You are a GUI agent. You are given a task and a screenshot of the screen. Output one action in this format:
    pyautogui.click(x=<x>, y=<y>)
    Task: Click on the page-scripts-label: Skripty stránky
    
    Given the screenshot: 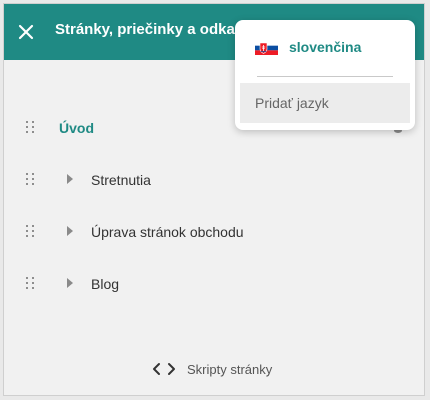 What is the action you would take?
    pyautogui.click(x=230, y=369)
    